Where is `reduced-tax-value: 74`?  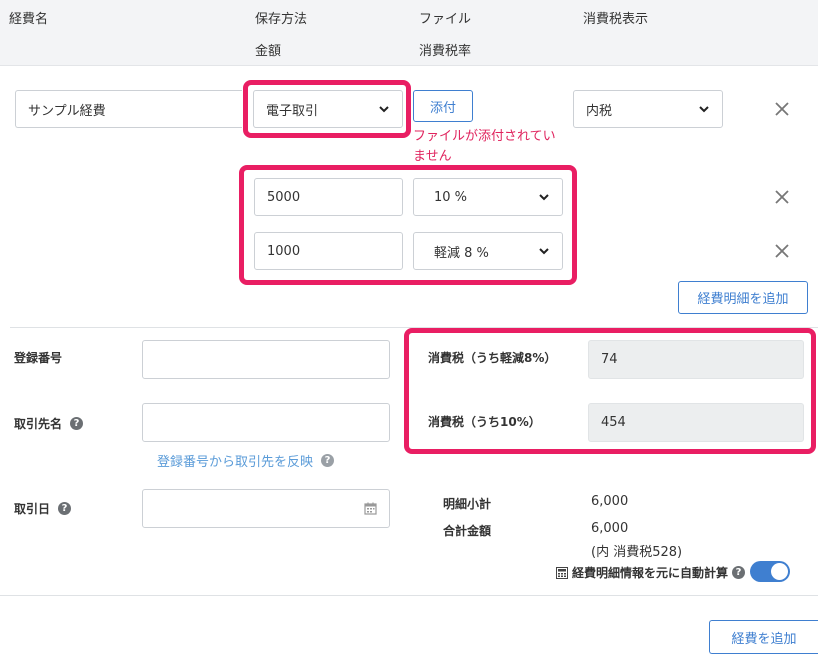
reduced-tax-value: 74 is located at coordinates (609, 359).